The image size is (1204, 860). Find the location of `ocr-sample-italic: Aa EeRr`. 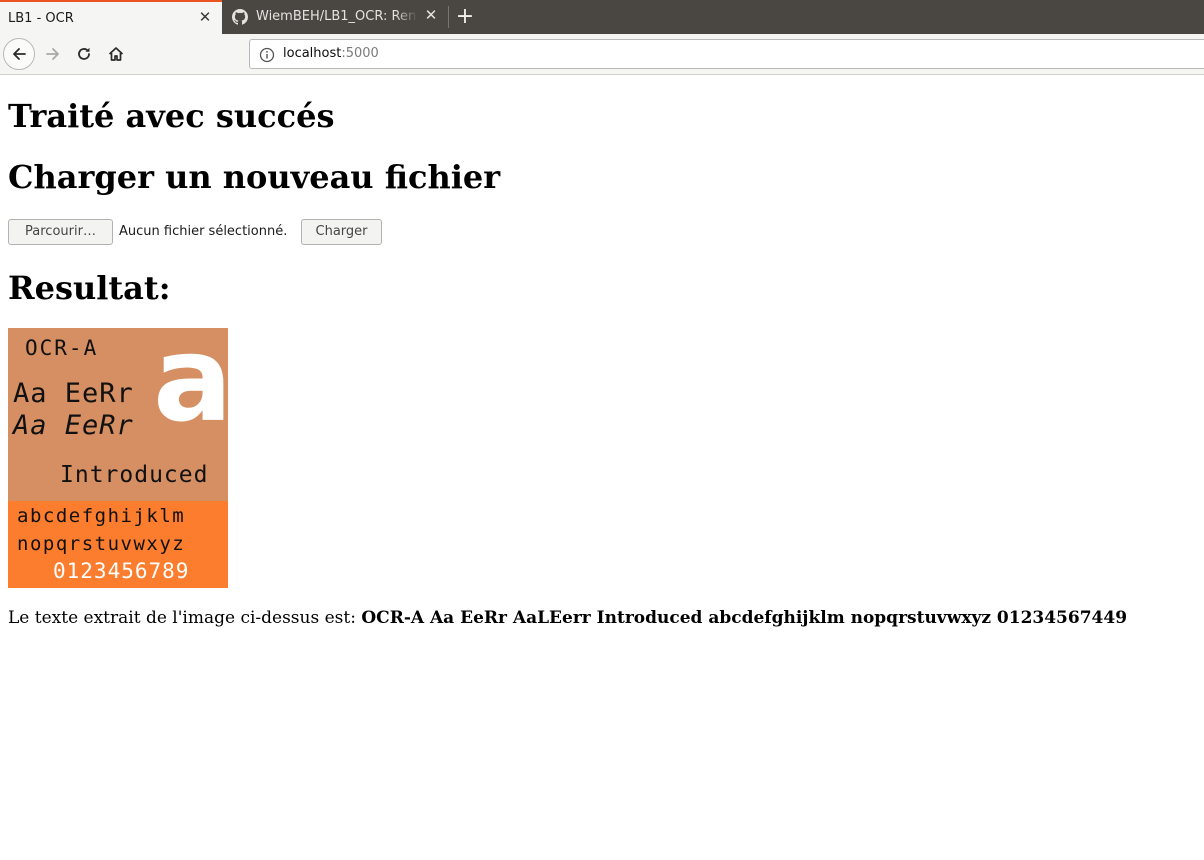

ocr-sample-italic: Aa EeRr is located at coordinates (73, 425).